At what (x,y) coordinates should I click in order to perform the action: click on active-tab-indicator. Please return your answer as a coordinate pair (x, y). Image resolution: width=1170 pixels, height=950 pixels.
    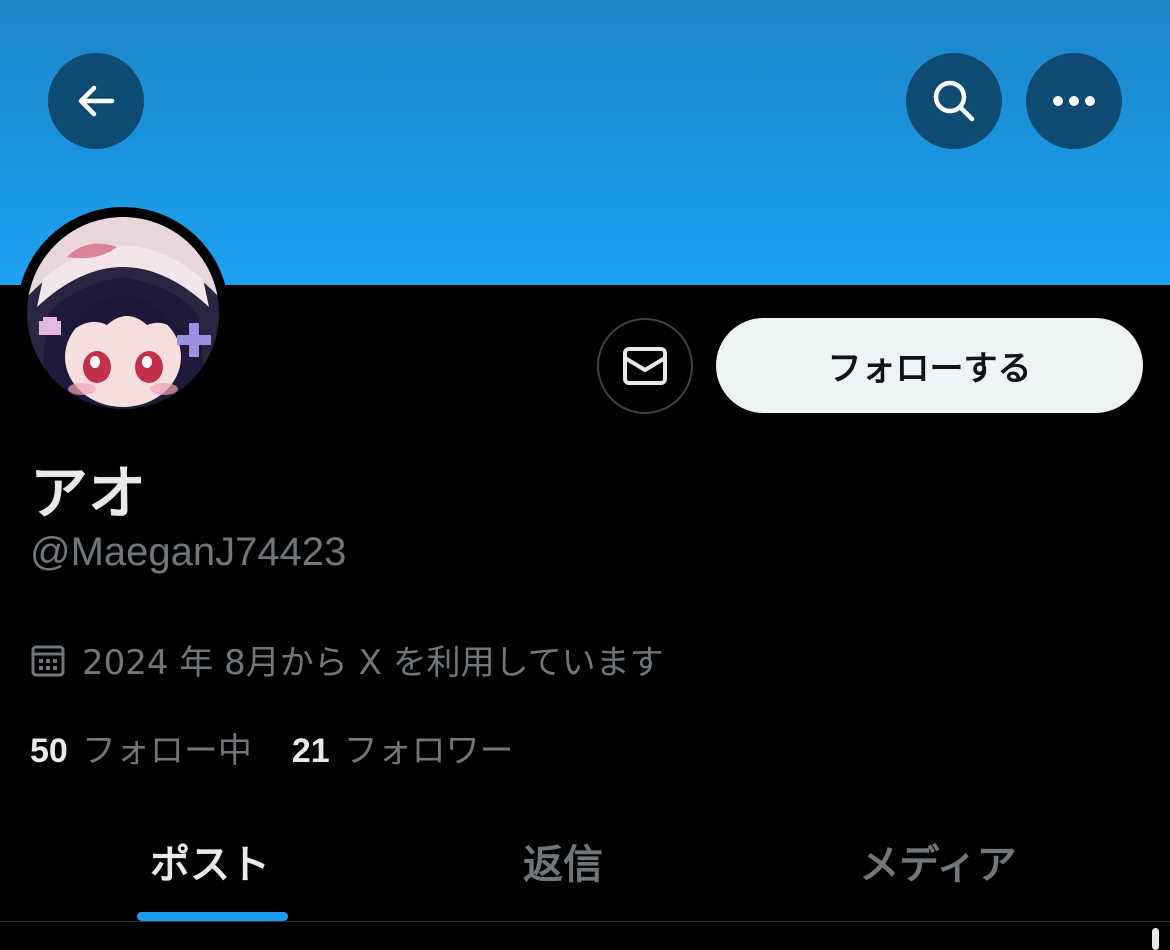
    Looking at the image, I should click on (212, 916).